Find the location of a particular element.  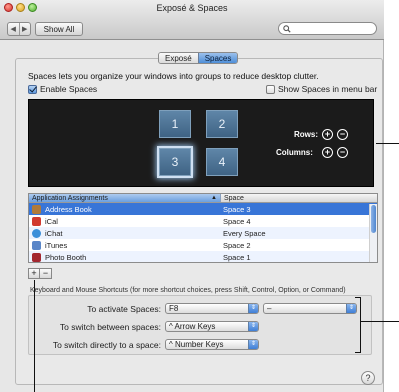

switch-between-label: To switch between spaces: is located at coordinates (110, 327).